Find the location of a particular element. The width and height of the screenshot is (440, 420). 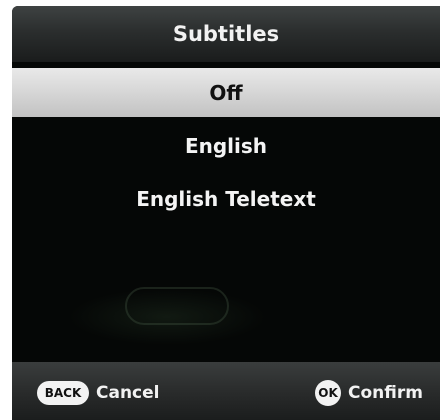

background-video-artifact is located at coordinates (177, 306).